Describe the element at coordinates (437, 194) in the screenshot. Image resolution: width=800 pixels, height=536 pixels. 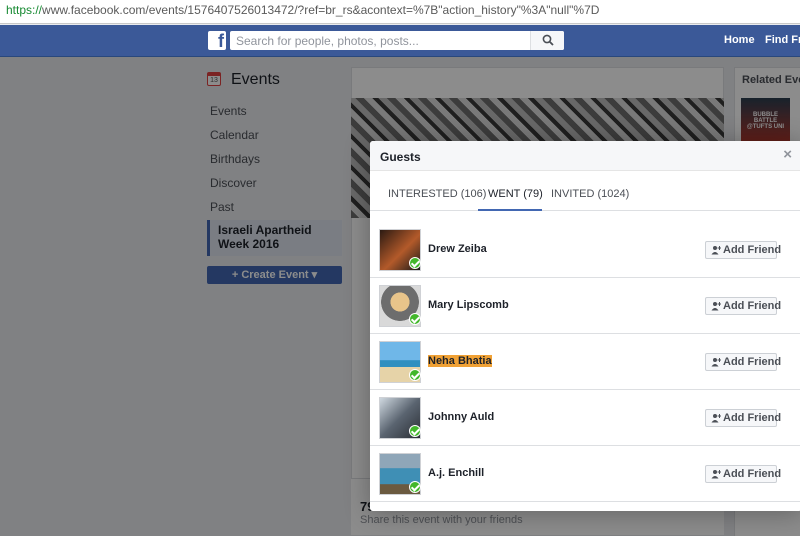
I see `tab-interested: INTERESTED (106)` at that location.